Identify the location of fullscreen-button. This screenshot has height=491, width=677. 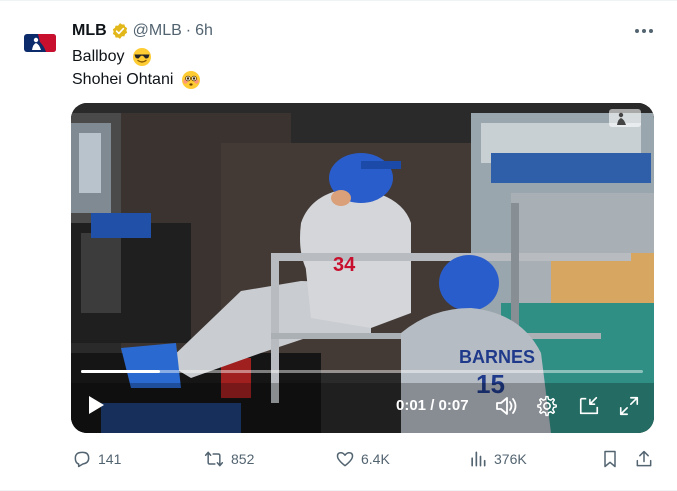
(629, 406).